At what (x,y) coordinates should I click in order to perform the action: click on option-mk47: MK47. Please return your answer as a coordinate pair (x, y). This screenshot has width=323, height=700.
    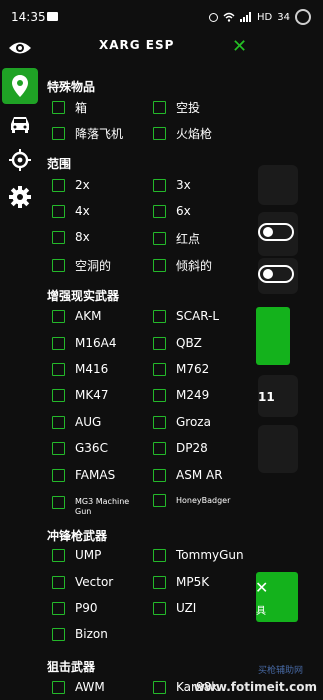
    Looking at the image, I should click on (80, 395).